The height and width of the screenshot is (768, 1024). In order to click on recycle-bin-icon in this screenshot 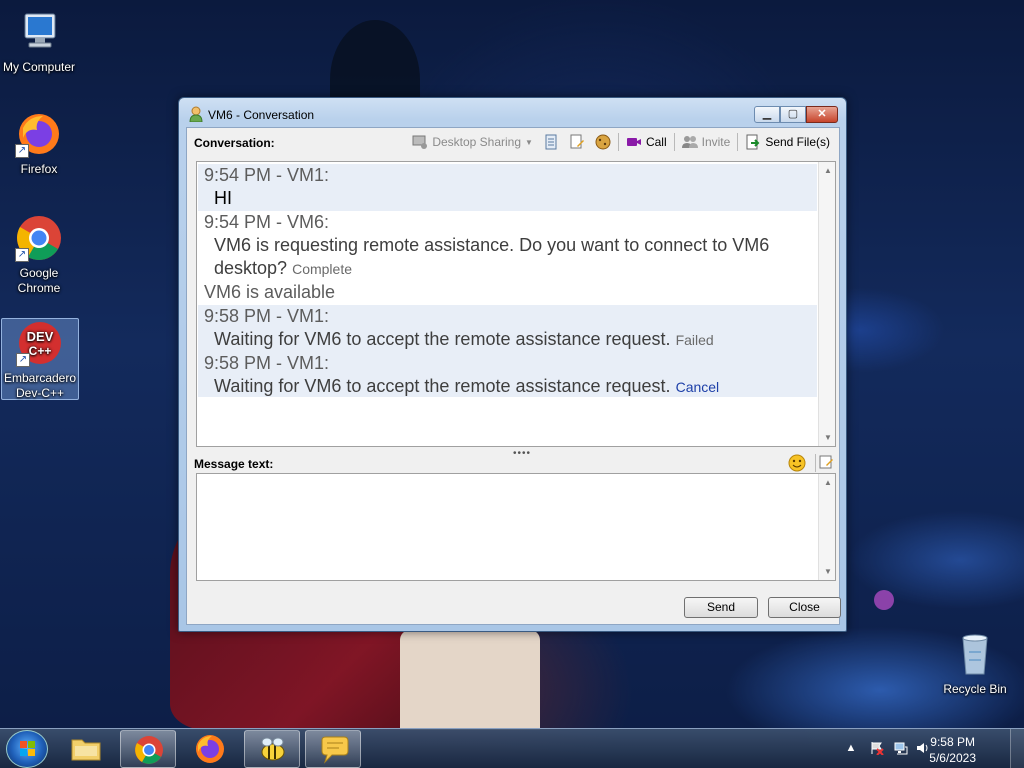, I will do `click(975, 654)`.